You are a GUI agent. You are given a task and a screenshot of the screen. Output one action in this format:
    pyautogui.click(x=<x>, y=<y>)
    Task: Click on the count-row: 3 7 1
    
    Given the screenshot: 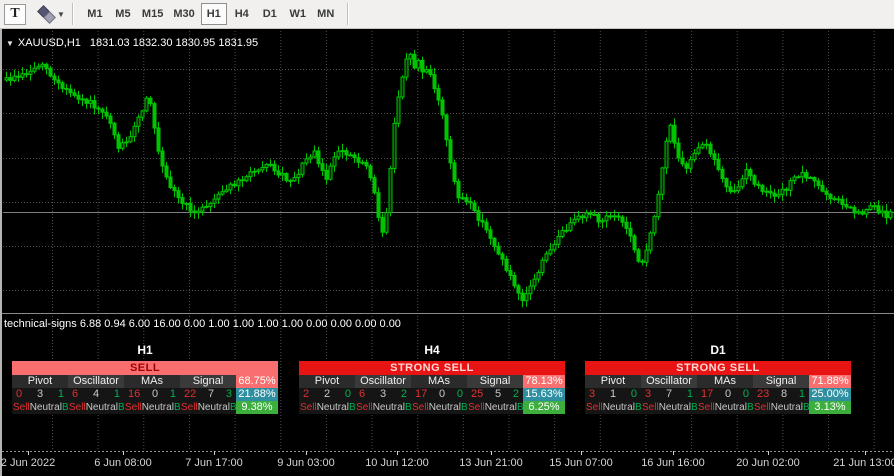 What is the action you would take?
    pyautogui.click(x=669, y=394)
    